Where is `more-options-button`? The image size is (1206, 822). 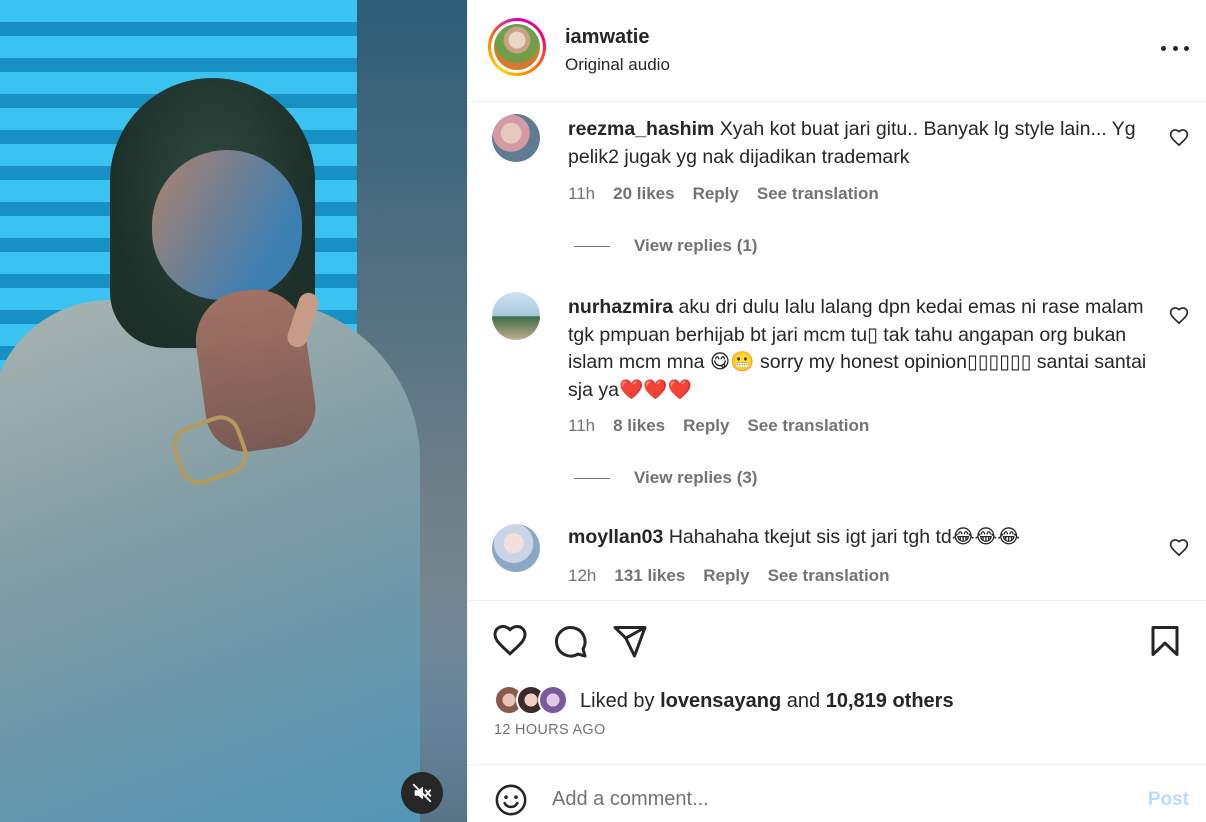 more-options-button is located at coordinates (1175, 48).